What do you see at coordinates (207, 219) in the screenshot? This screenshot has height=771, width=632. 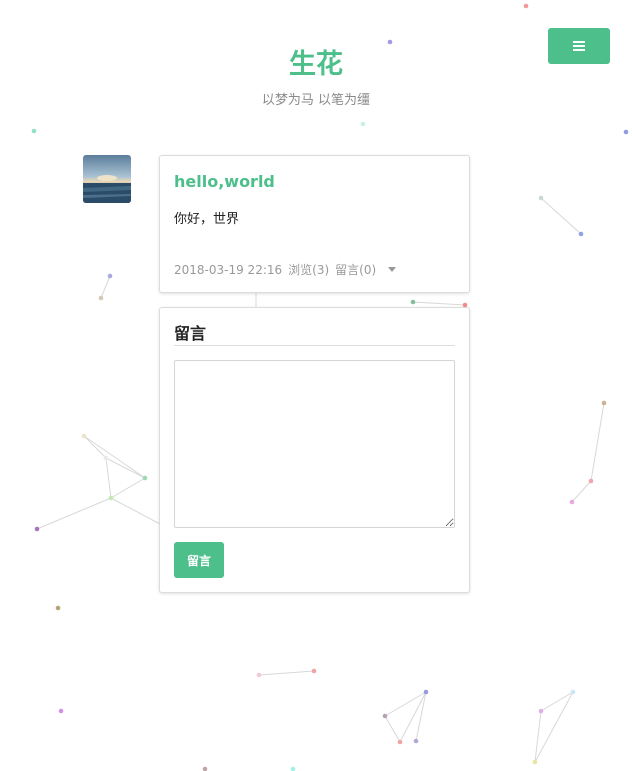 I see `post-body: 你好，世界` at bounding box center [207, 219].